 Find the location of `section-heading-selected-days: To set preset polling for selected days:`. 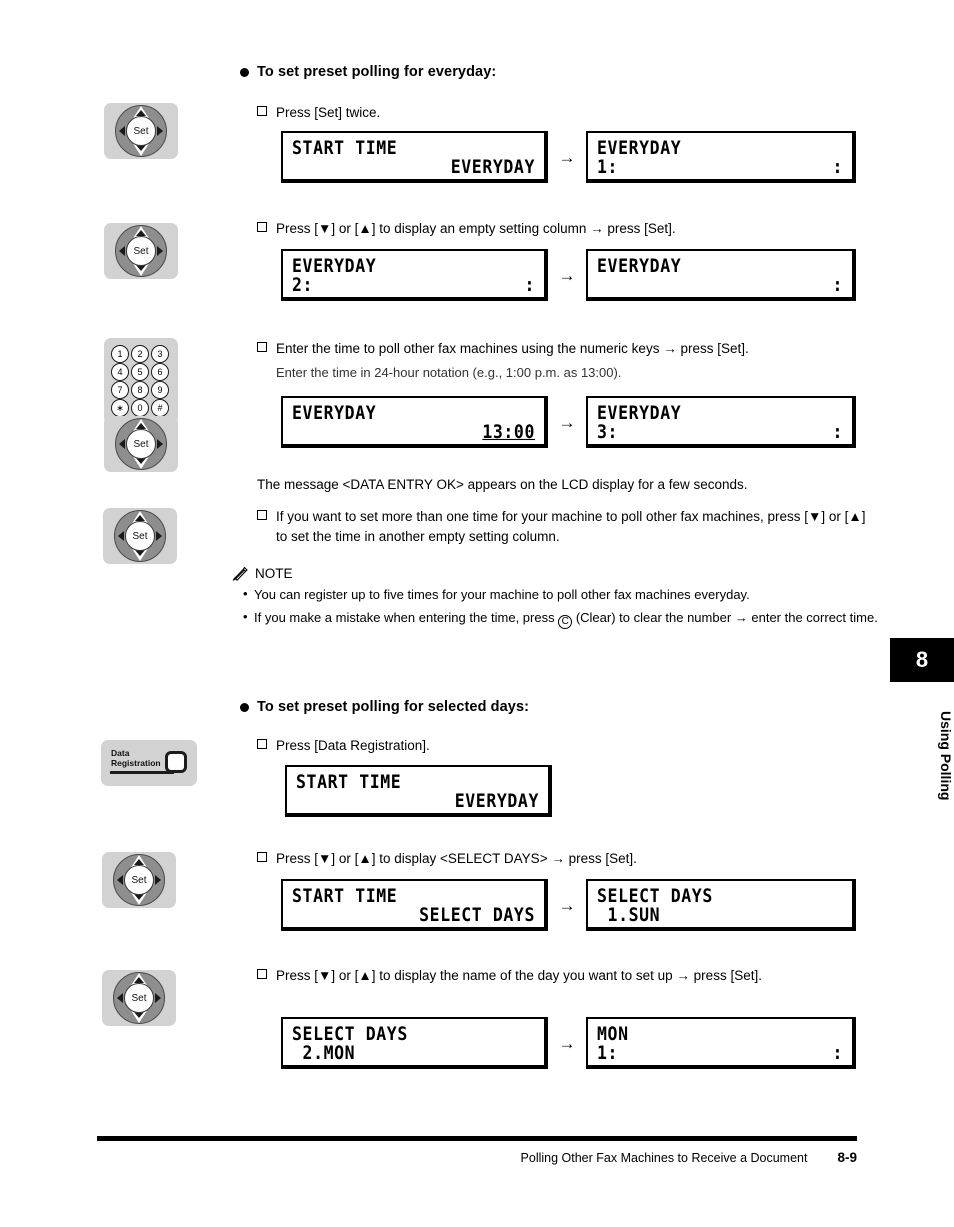

section-heading-selected-days: To set preset polling for selected days: is located at coordinates (384, 707).